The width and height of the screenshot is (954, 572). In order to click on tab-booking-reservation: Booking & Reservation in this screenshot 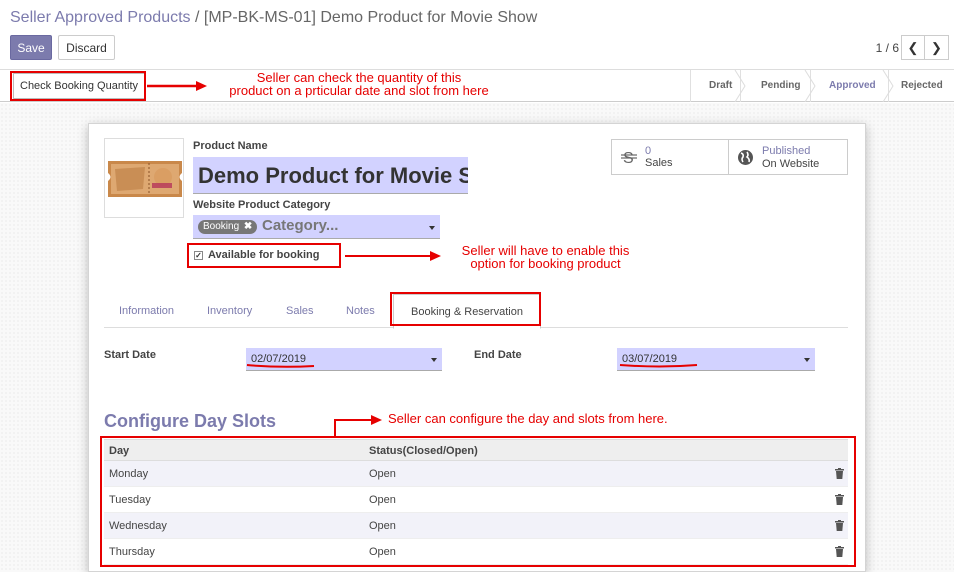, I will do `click(467, 311)`.